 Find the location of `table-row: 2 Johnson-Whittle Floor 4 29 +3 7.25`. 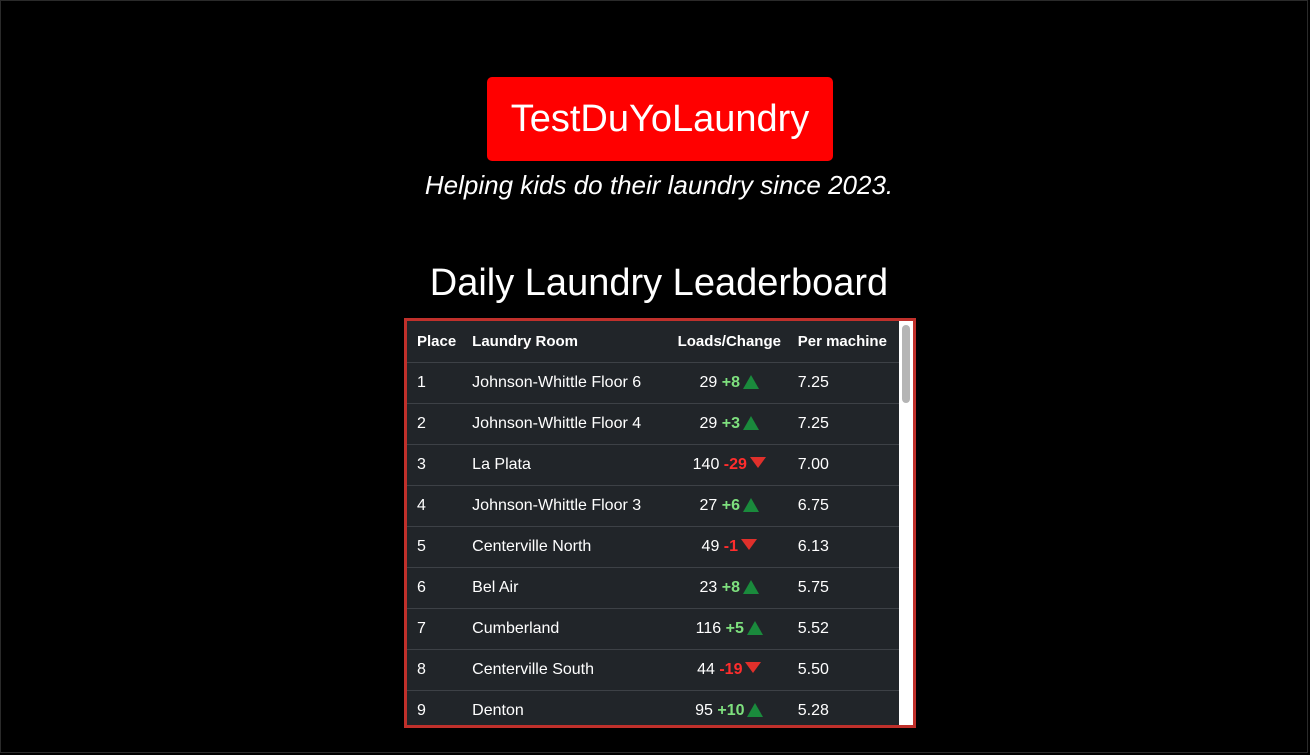

table-row: 2 Johnson-Whittle Floor 4 29 +3 7.25 is located at coordinates (653, 424).